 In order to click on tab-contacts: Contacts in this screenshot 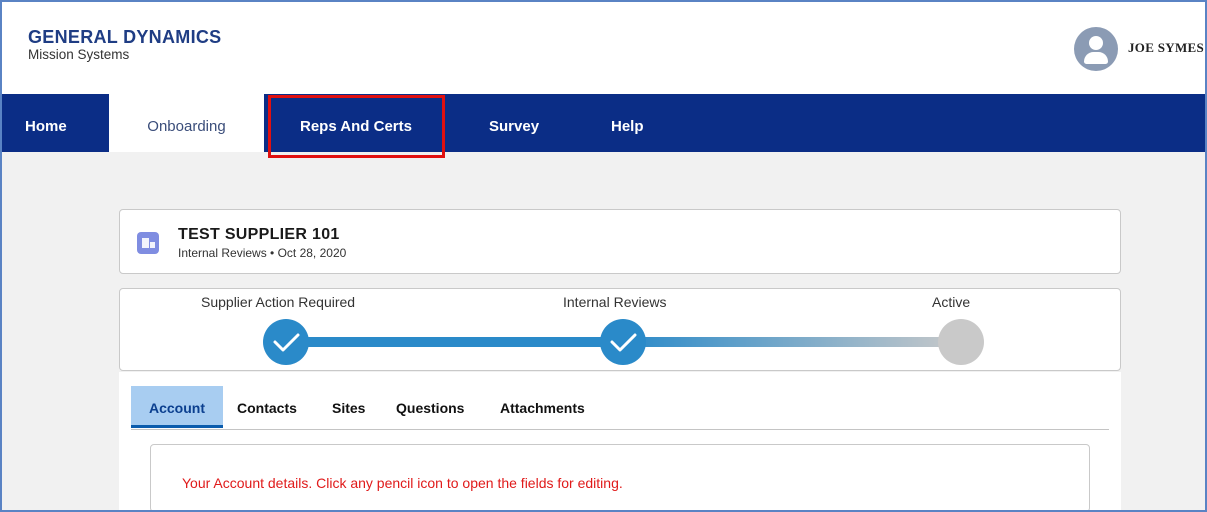, I will do `click(267, 407)`.